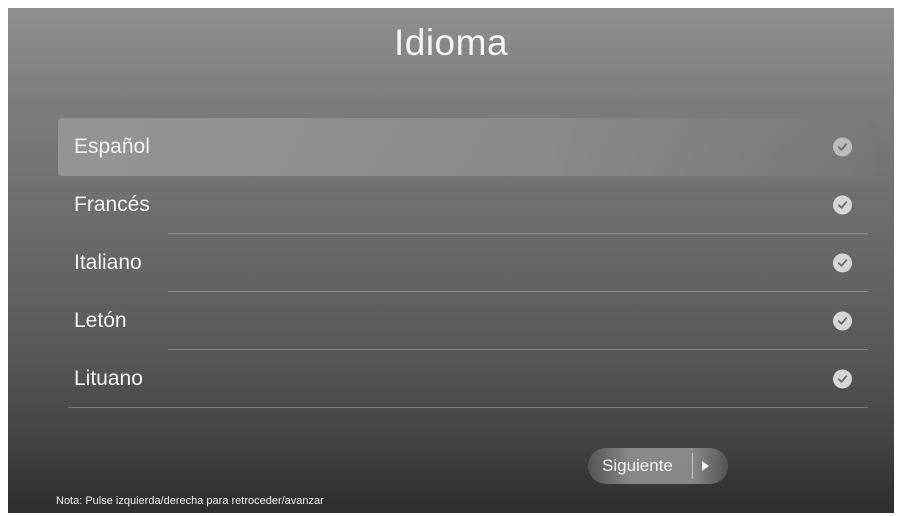  I want to click on language-item-espanol: Español, so click(466, 147).